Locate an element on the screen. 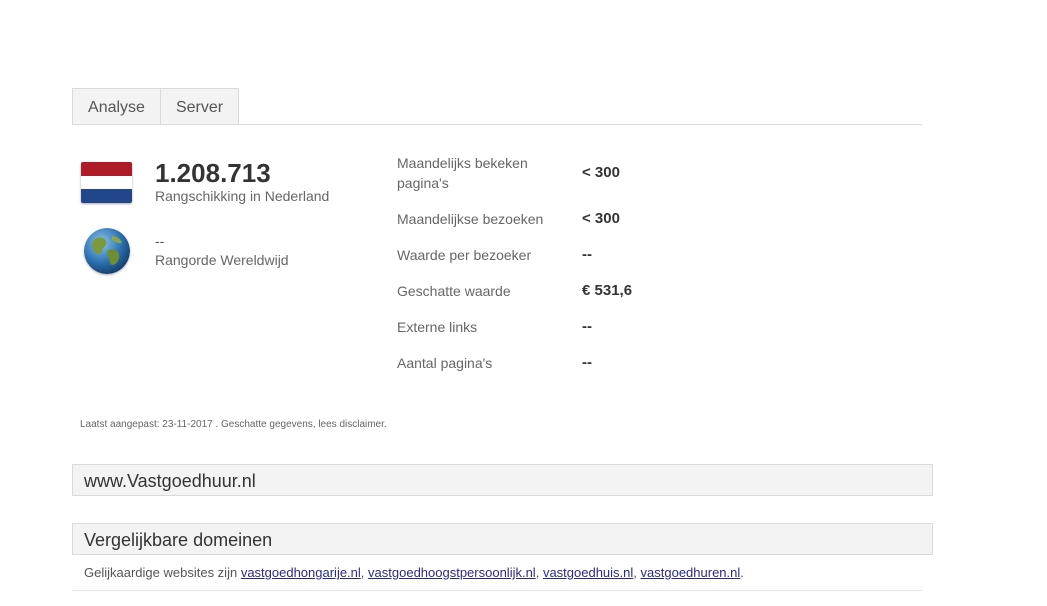 The height and width of the screenshot is (606, 1047). stat-value-monthly-pageviews: < 300 is located at coordinates (601, 172).